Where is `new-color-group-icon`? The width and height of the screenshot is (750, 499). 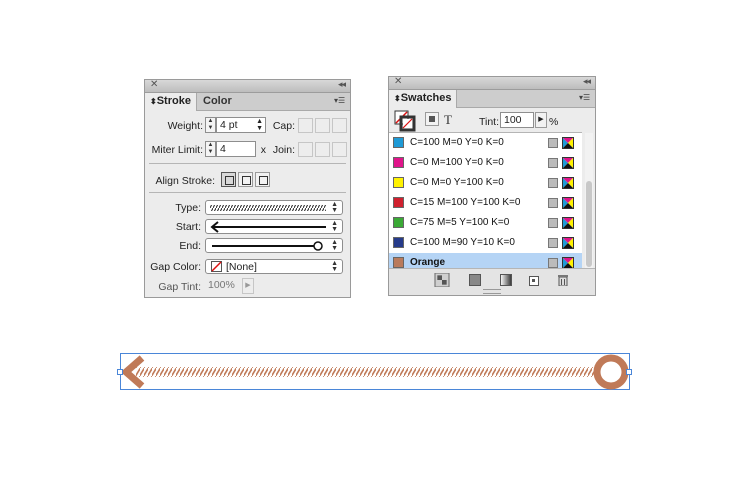
new-color-group-icon is located at coordinates (535, 280).